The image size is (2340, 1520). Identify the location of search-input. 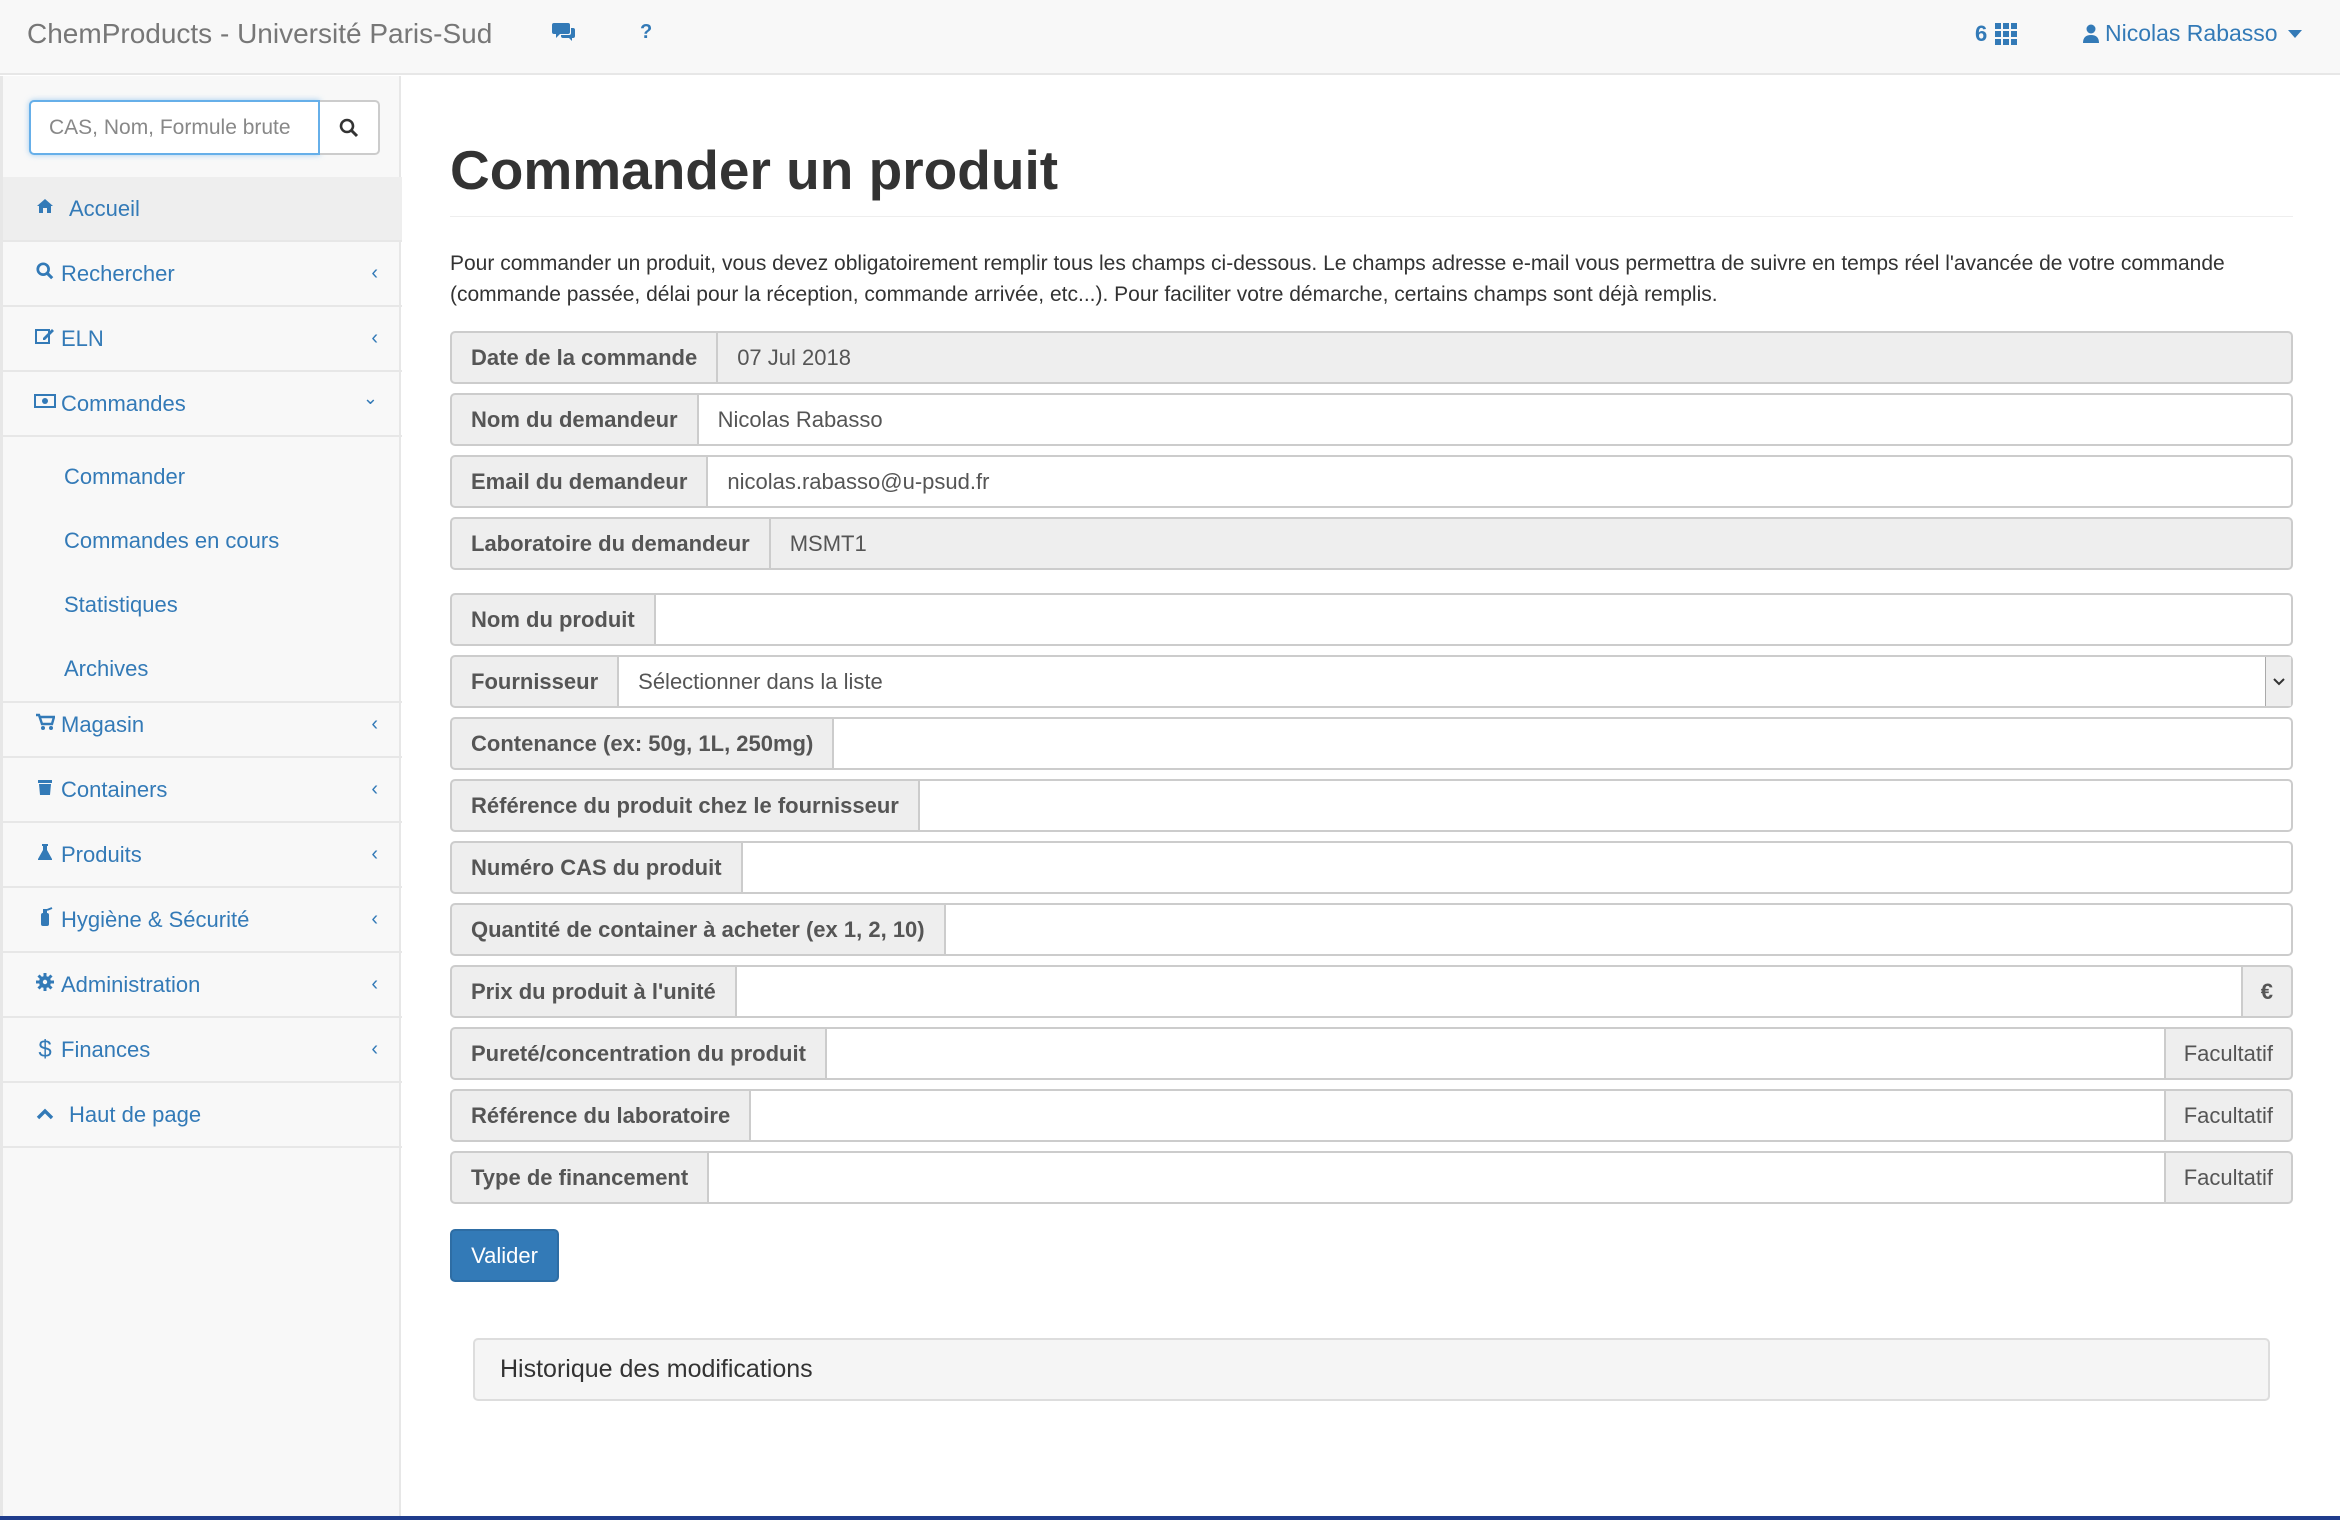
(174, 127).